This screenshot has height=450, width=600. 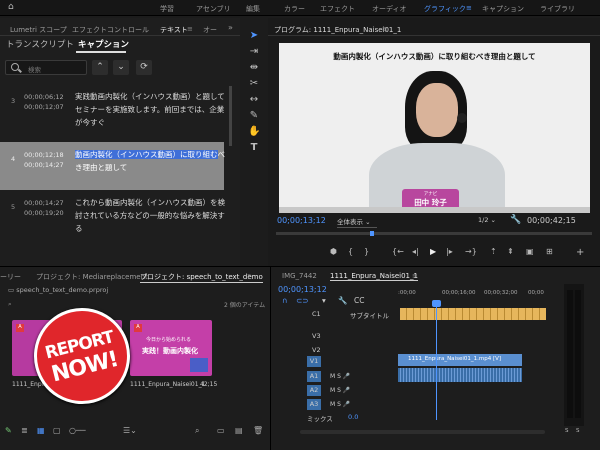 I want to click on more-tabs-icon-2: », so click(x=249, y=275).